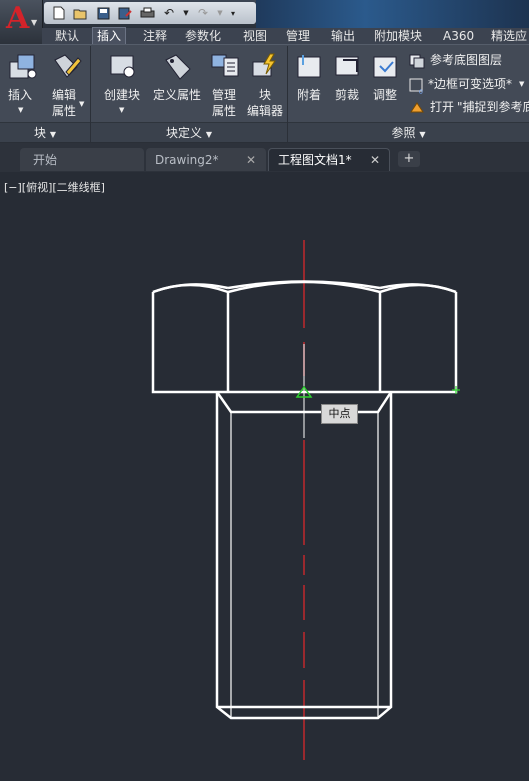  What do you see at coordinates (233, 13) in the screenshot?
I see `customize-icon: ▾` at bounding box center [233, 13].